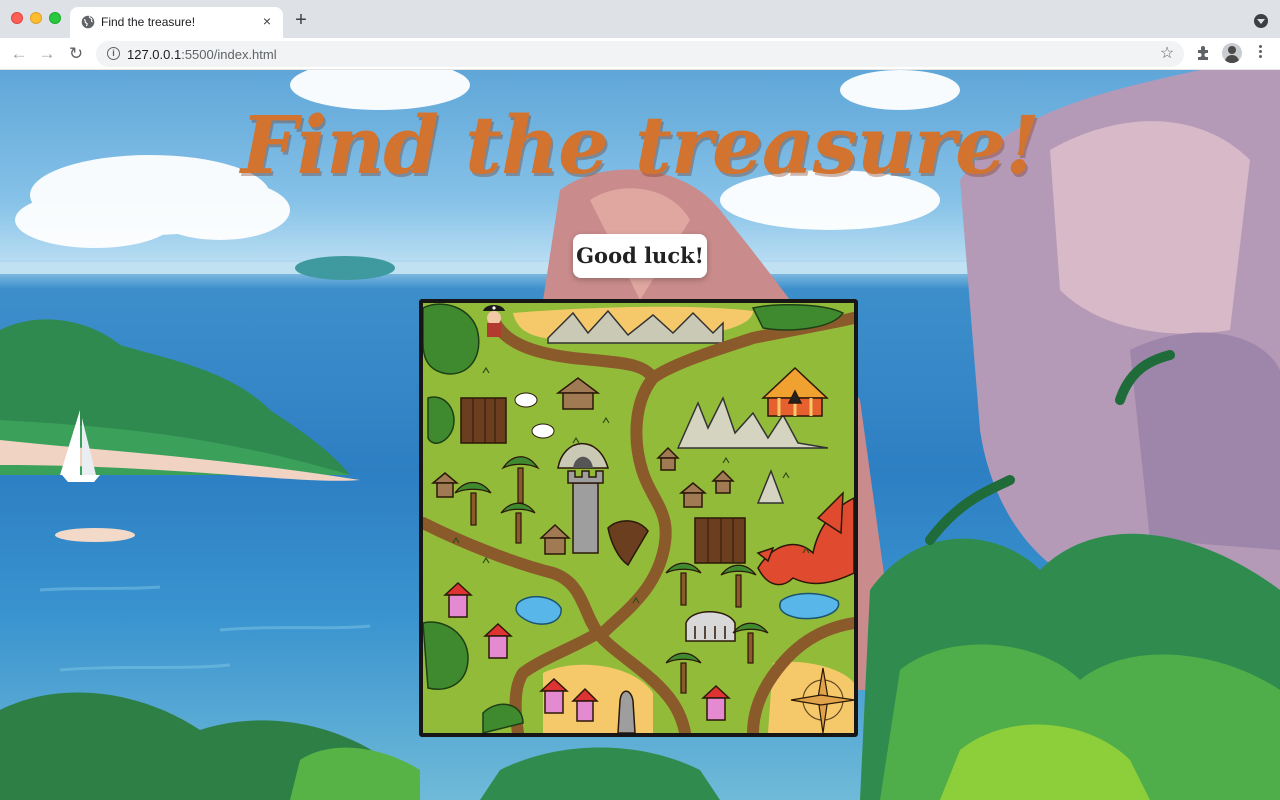 Image resolution: width=1280 pixels, height=800 pixels. Describe the element at coordinates (17, 18) in the screenshot. I see `close-window-button` at that location.